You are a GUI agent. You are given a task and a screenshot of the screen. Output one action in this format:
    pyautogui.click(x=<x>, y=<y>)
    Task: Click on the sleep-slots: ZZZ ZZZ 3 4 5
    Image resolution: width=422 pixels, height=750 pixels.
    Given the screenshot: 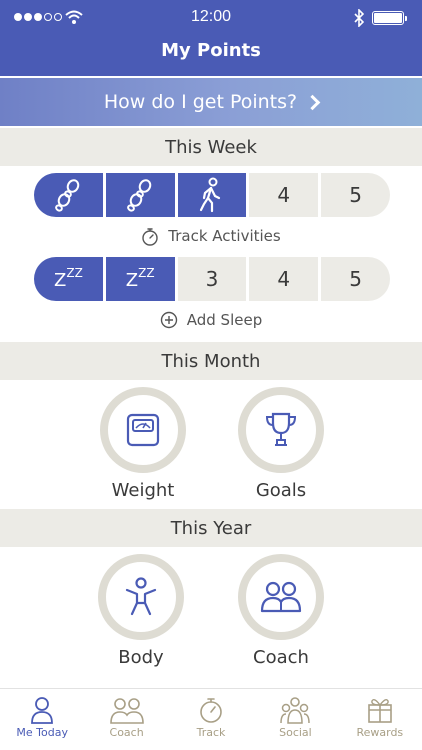 What is the action you would take?
    pyautogui.click(x=212, y=279)
    